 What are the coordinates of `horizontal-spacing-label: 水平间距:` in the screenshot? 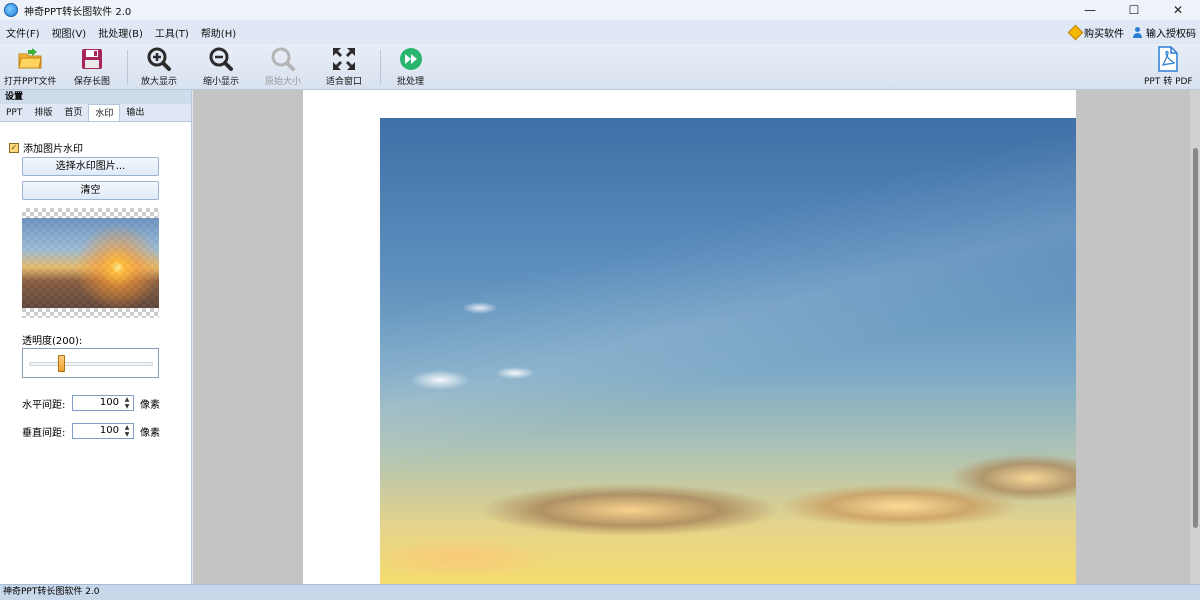 It's located at (44, 405).